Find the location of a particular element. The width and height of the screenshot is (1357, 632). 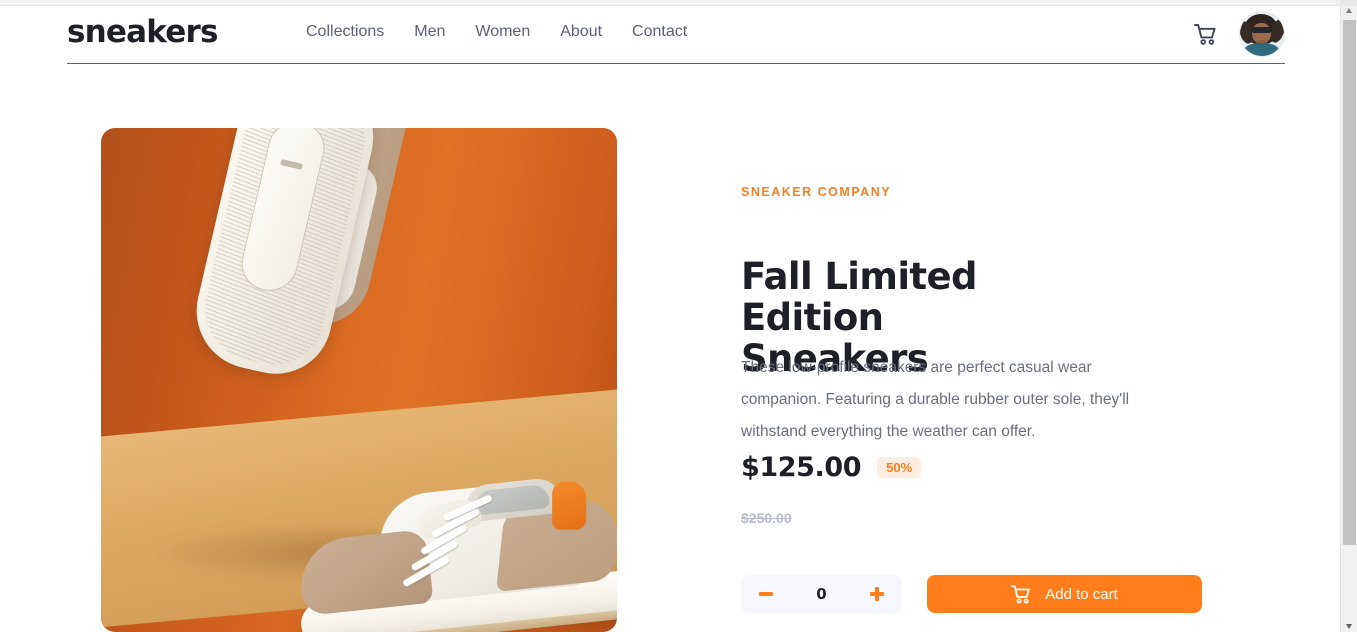

decrease-quantity-button is located at coordinates (766, 594).